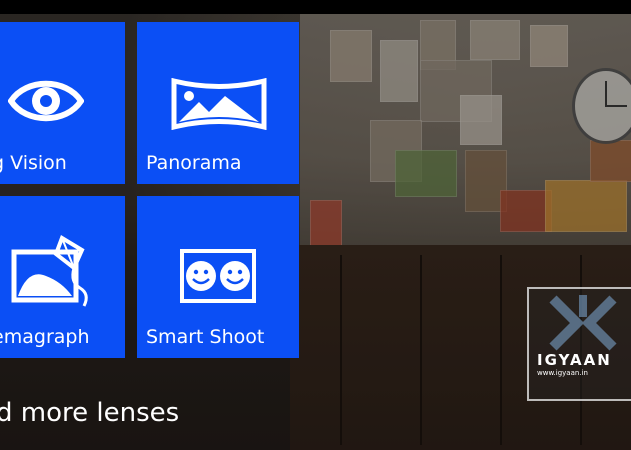 This screenshot has height=450, width=631. I want to click on lens-tile-cinemagraph: nemagraph, so click(62, 277).